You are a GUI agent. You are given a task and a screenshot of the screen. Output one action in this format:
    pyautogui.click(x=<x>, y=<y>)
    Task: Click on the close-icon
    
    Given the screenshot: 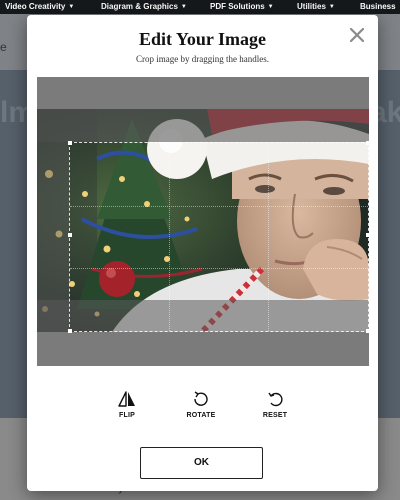 What is the action you would take?
    pyautogui.click(x=357, y=35)
    